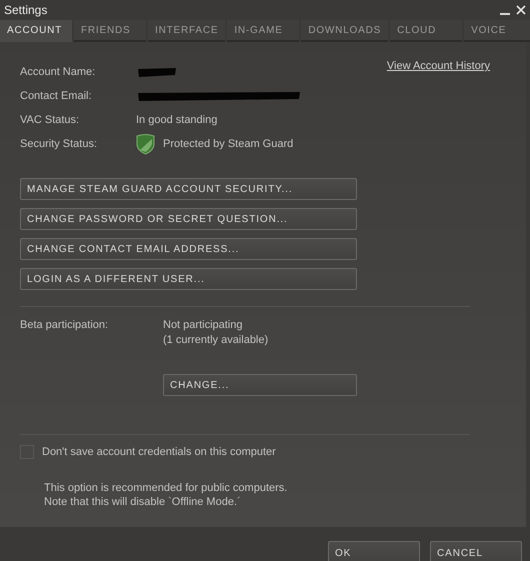  Describe the element at coordinates (59, 144) in the screenshot. I see `field-label: Security Status:` at that location.